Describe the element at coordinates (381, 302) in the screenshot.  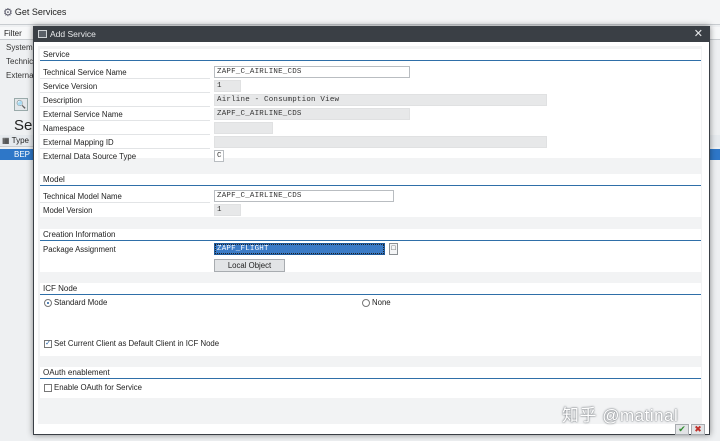
I see `none-label: None` at that location.